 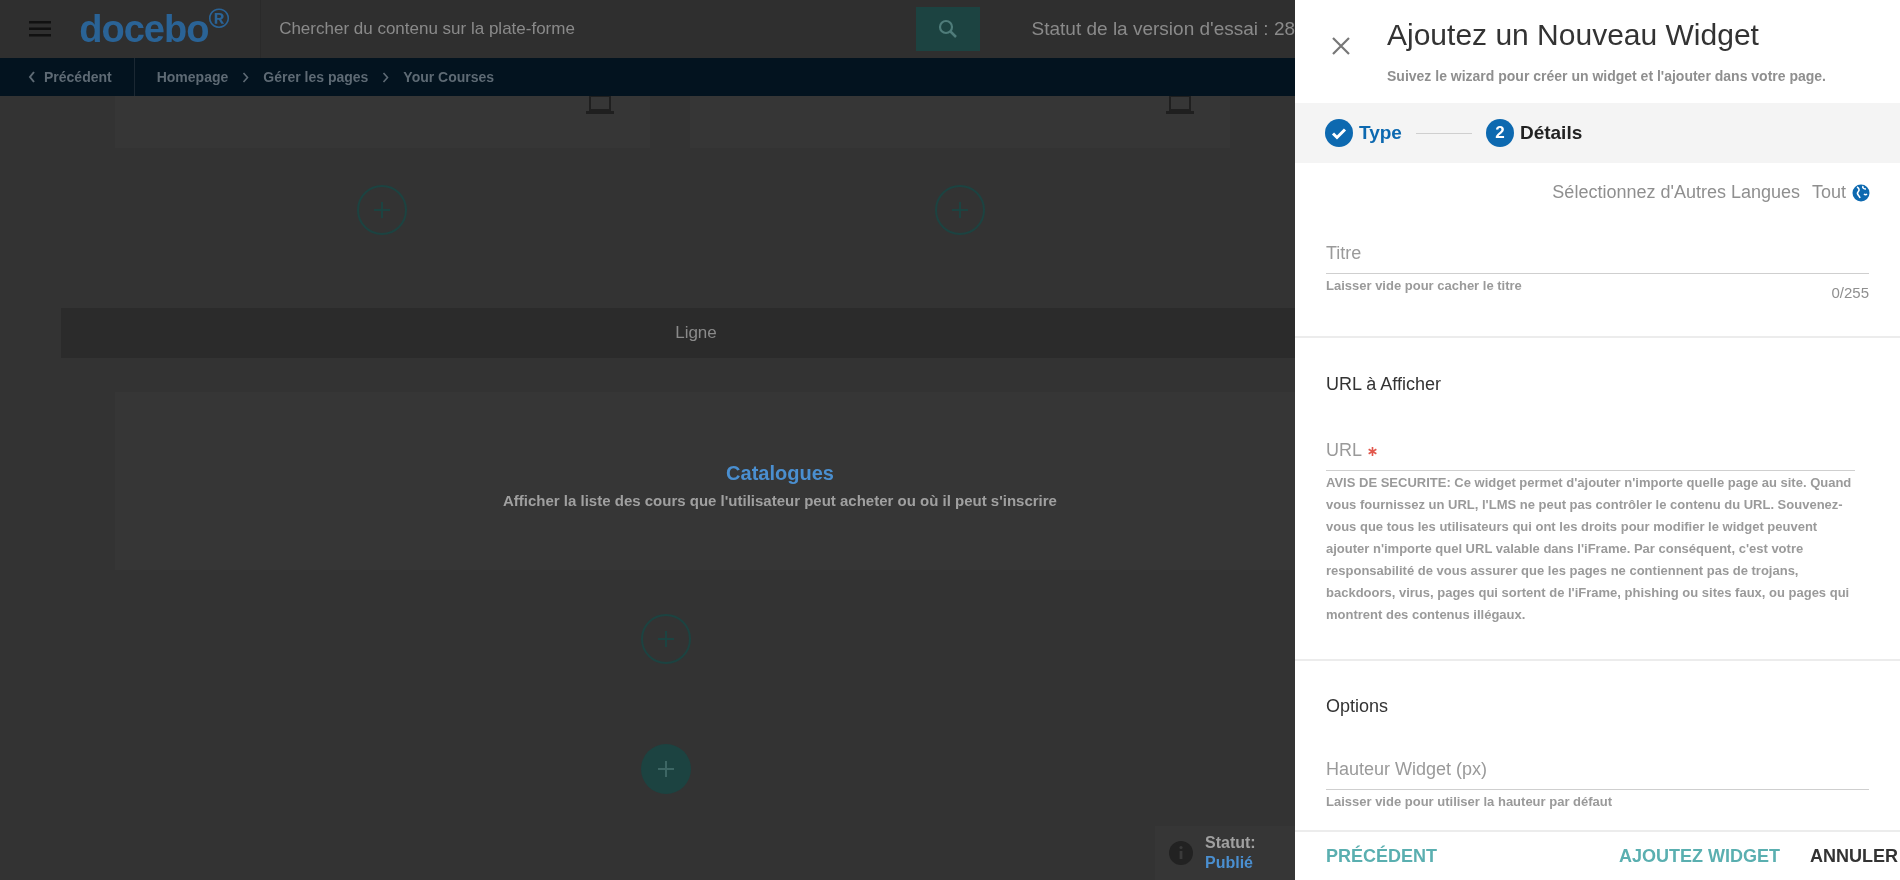 What do you see at coordinates (1424, 286) in the screenshot?
I see `helper-text: Laisser vide pour cacher le titre` at bounding box center [1424, 286].